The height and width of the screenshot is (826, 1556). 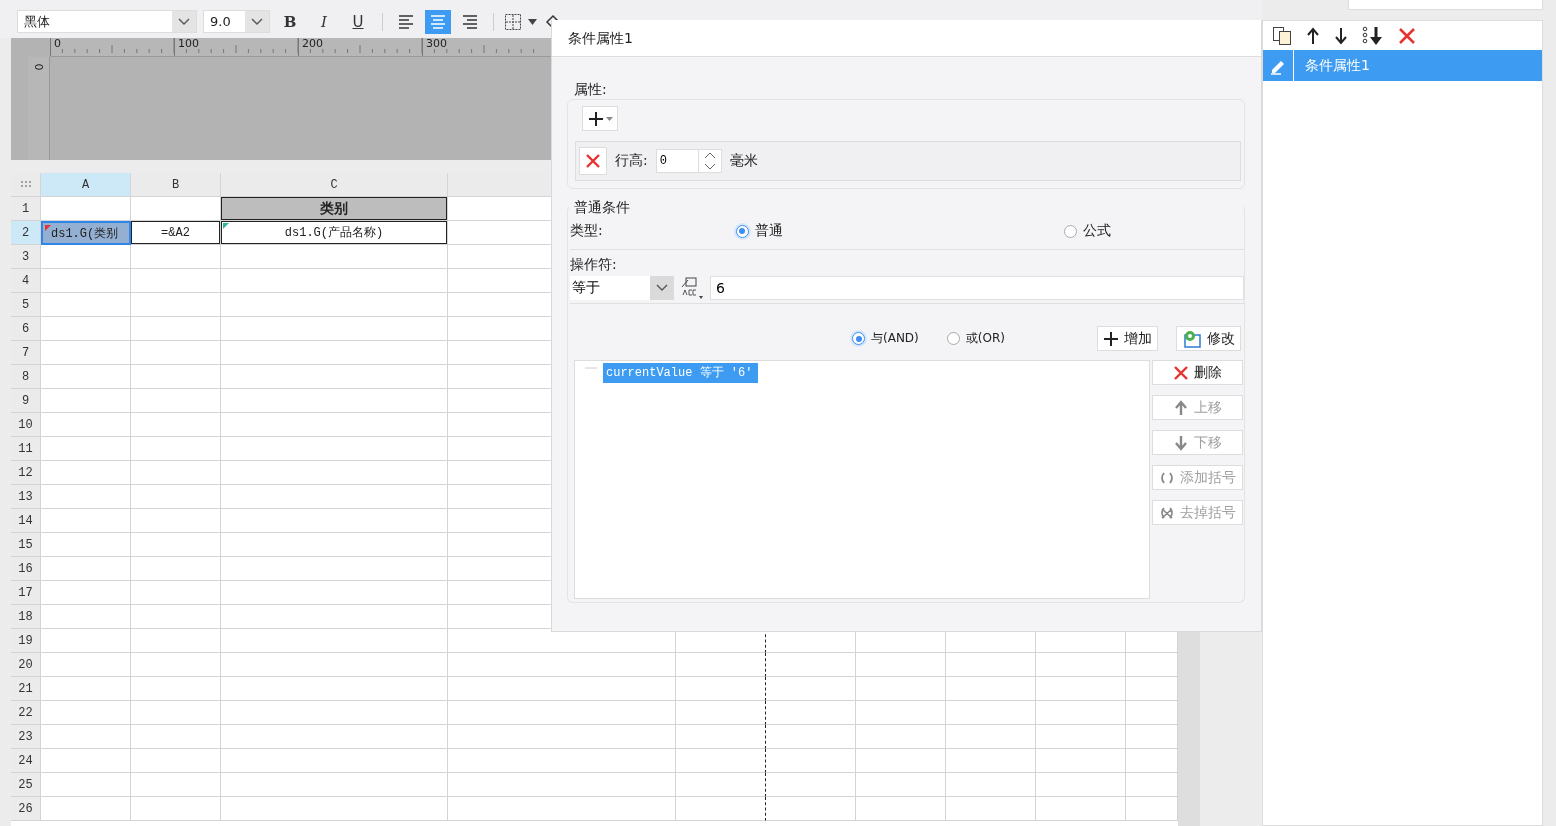 What do you see at coordinates (26, 785) in the screenshot?
I see `row-header: 25` at bounding box center [26, 785].